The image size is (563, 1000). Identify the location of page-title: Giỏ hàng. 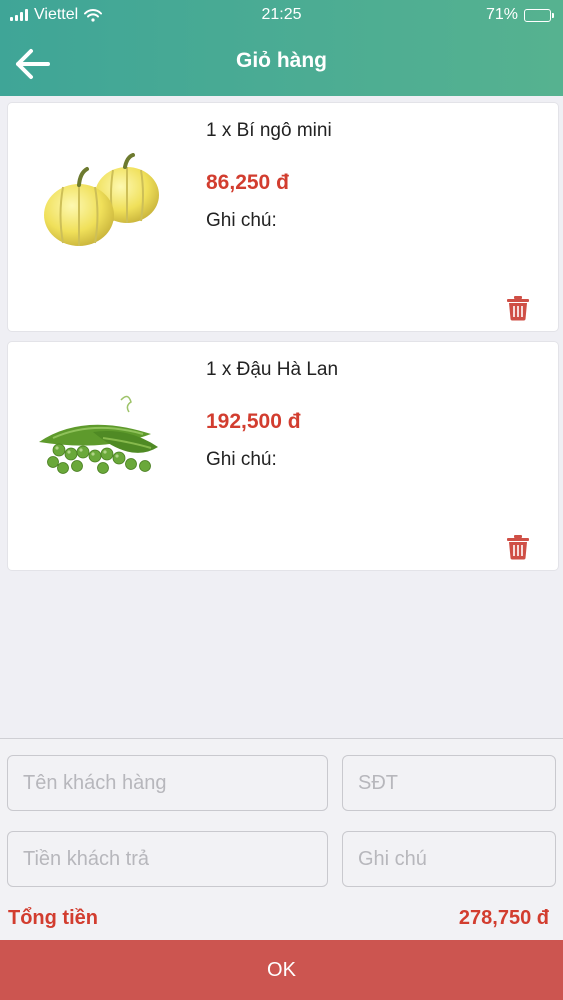
(281, 60).